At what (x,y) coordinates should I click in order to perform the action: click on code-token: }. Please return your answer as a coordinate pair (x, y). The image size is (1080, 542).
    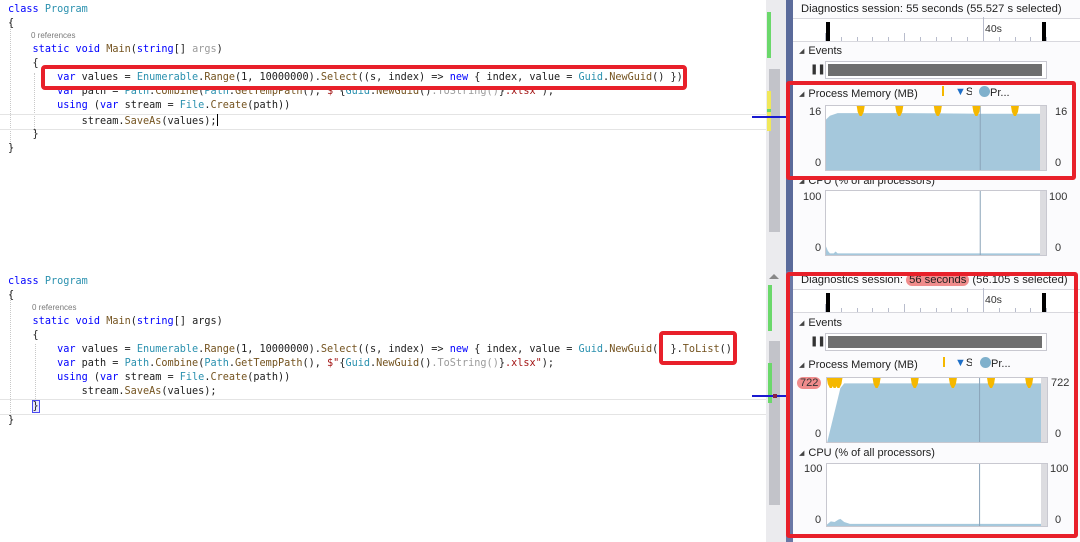
    Looking at the image, I should click on (11, 420).